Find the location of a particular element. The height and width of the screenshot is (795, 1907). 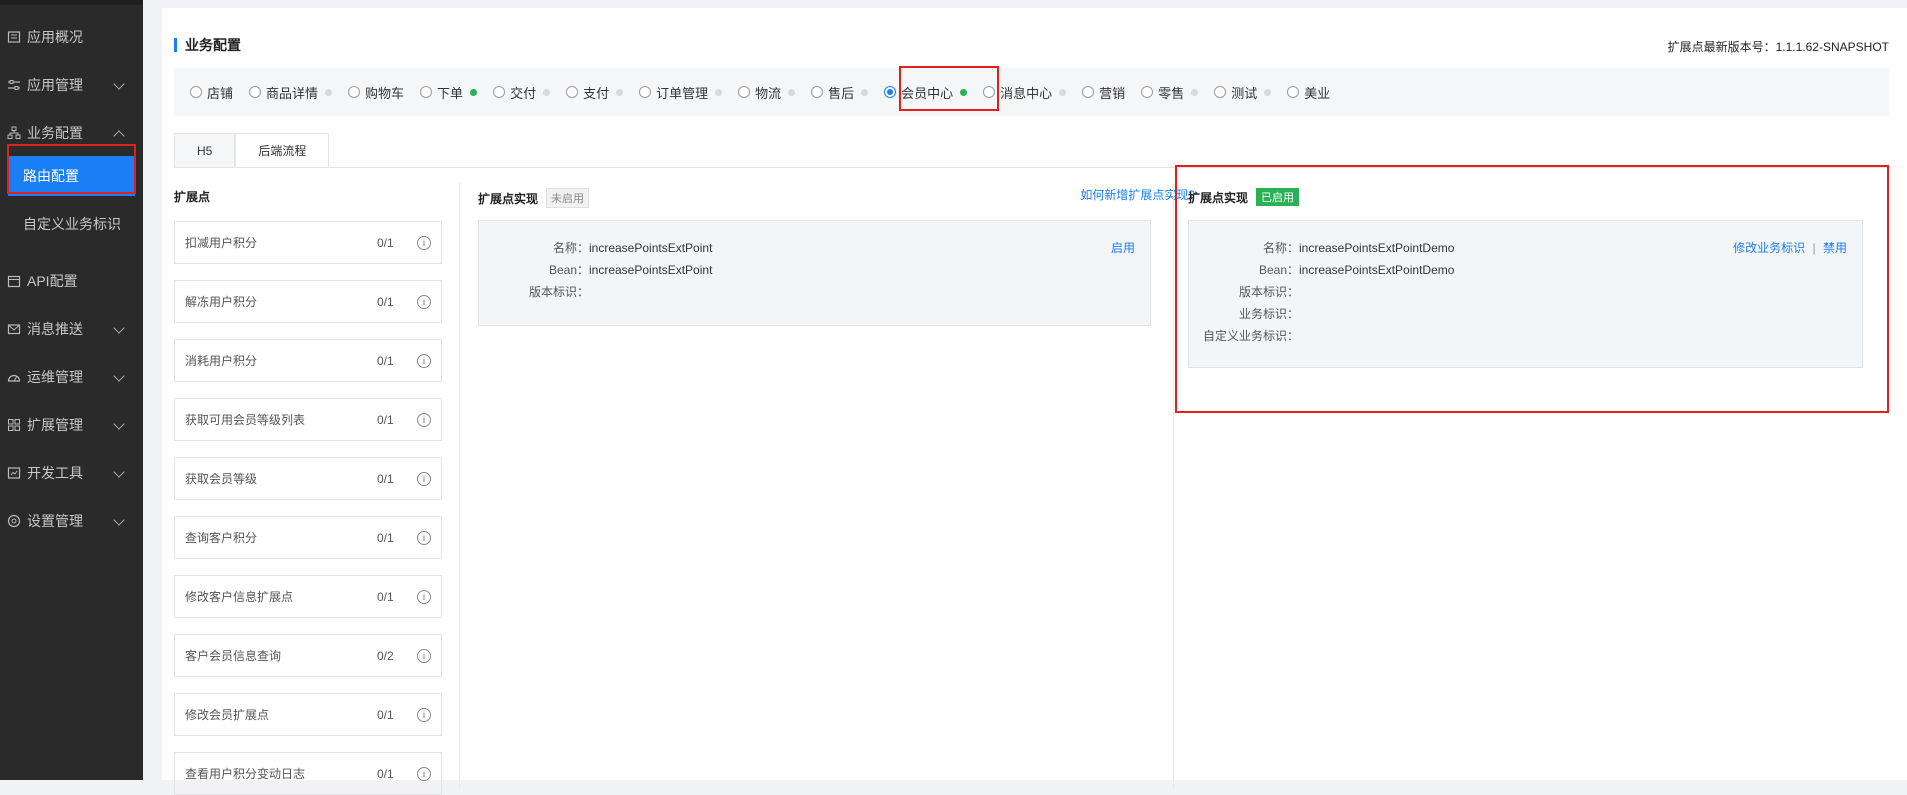

ext-point-item: 解冻用户积分 0/1 i is located at coordinates (308, 301).